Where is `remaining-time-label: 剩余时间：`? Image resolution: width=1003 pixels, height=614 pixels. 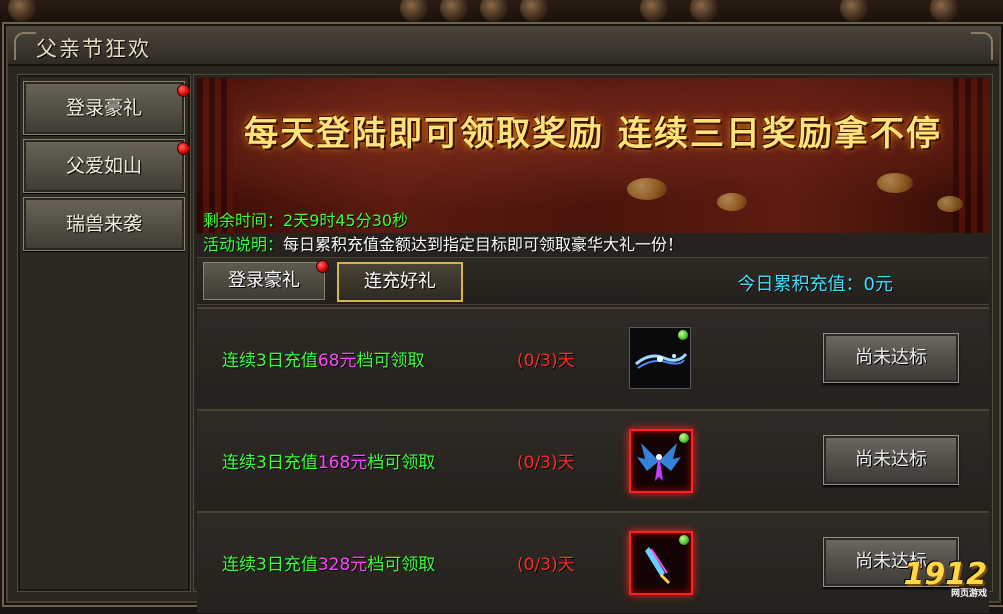 remaining-time-label: 剩余时间： is located at coordinates (243, 220).